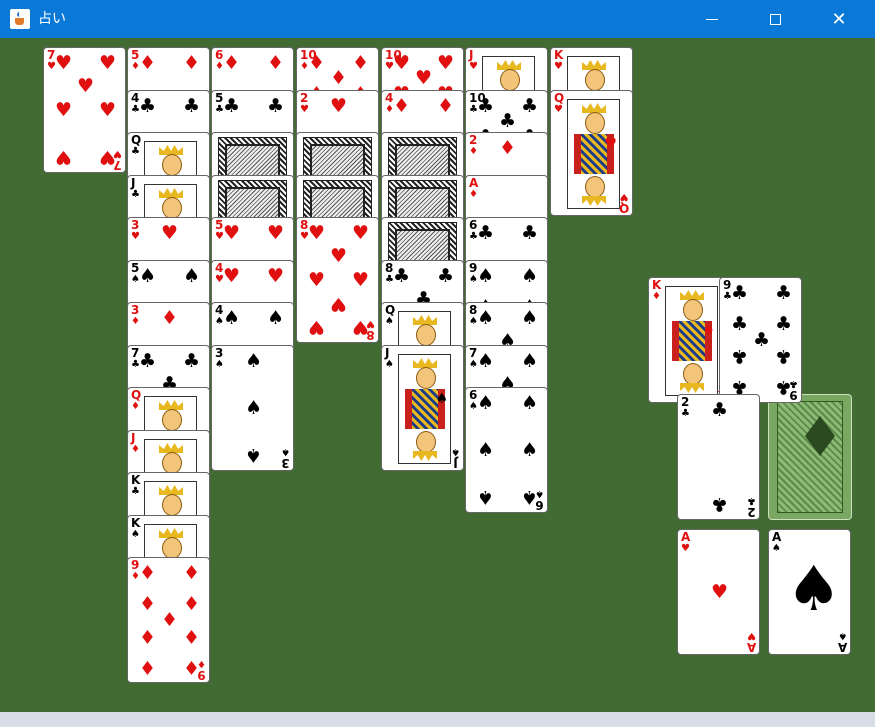 The height and width of the screenshot is (727, 875). What do you see at coordinates (591, 153) in the screenshot?
I see `card-queen-of-hearts: Q ♥ ♥ Q ♥` at bounding box center [591, 153].